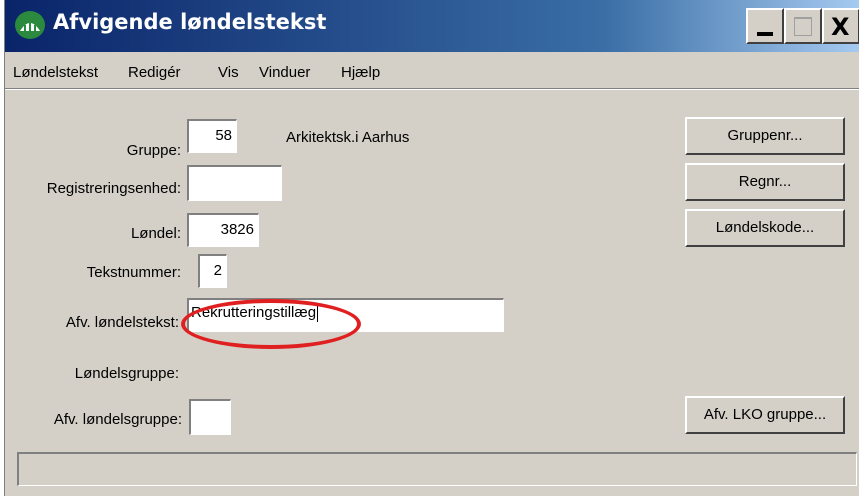 The image size is (859, 496). What do you see at coordinates (432, 72) in the screenshot?
I see `menu-bar: Løndelstekst Redigér Vis Vinduer Hjælp` at bounding box center [432, 72].